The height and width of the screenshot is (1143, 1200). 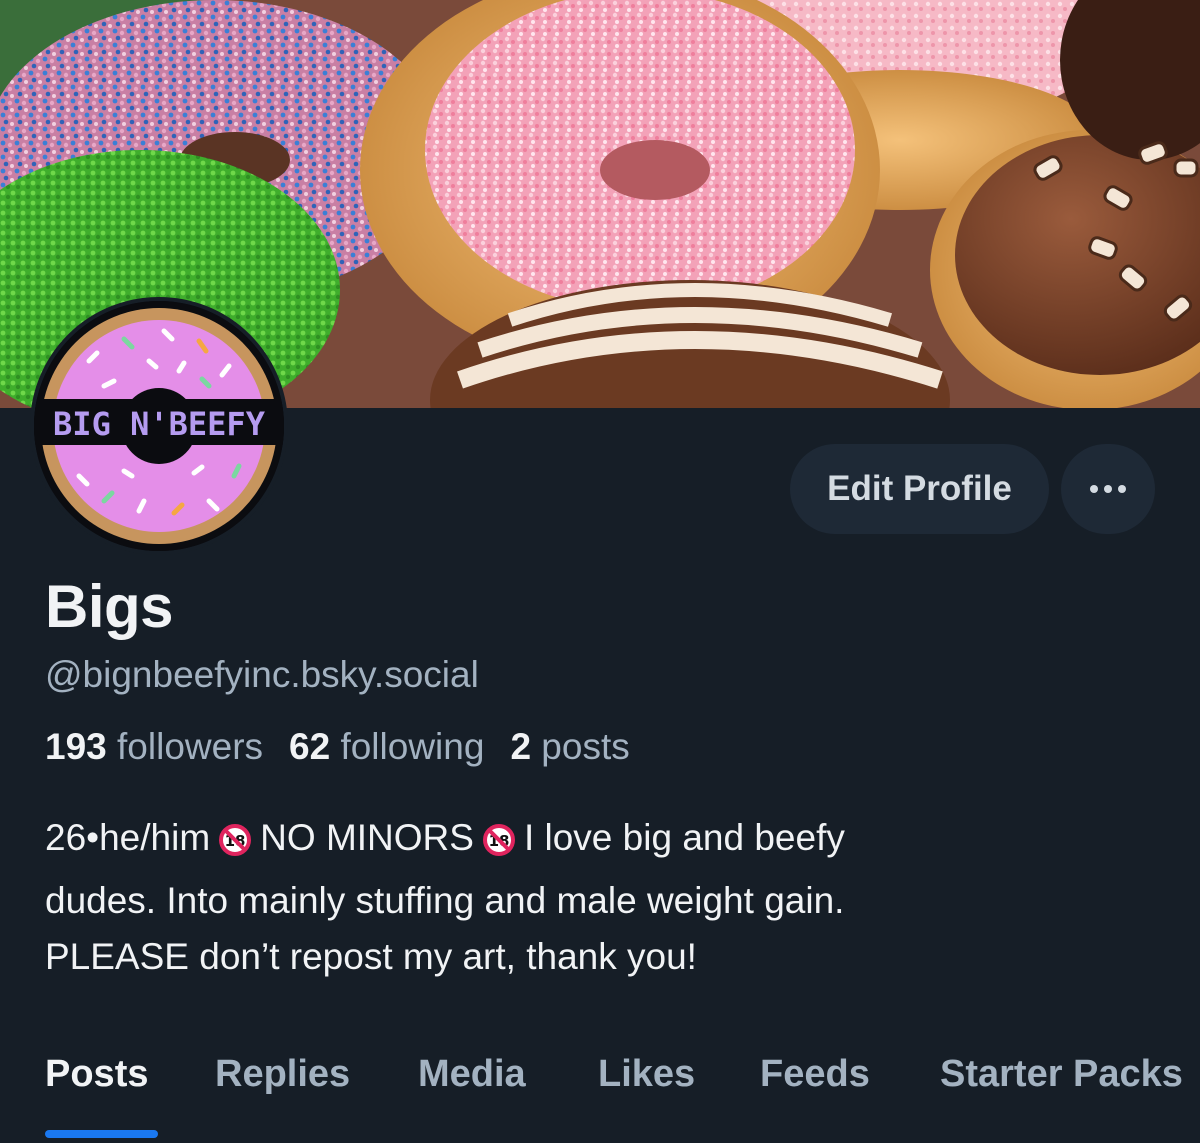 I want to click on followers-stat: 193 followers, so click(x=154, y=747).